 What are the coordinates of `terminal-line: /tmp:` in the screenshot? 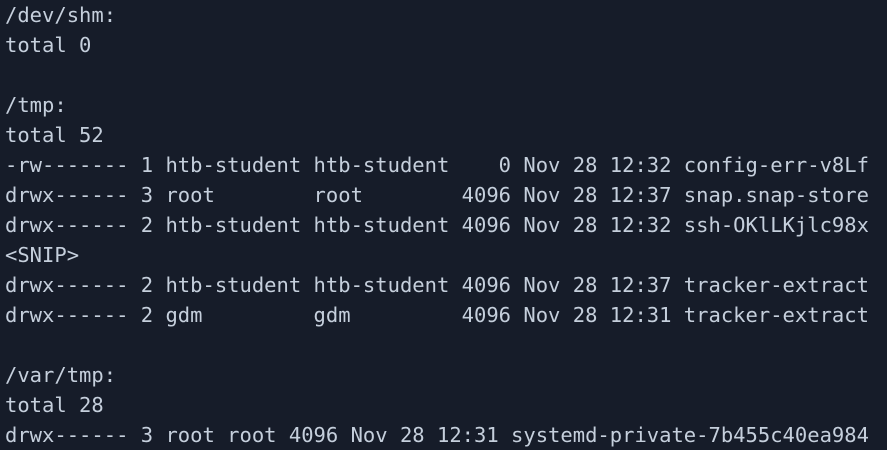 It's located at (36, 105).